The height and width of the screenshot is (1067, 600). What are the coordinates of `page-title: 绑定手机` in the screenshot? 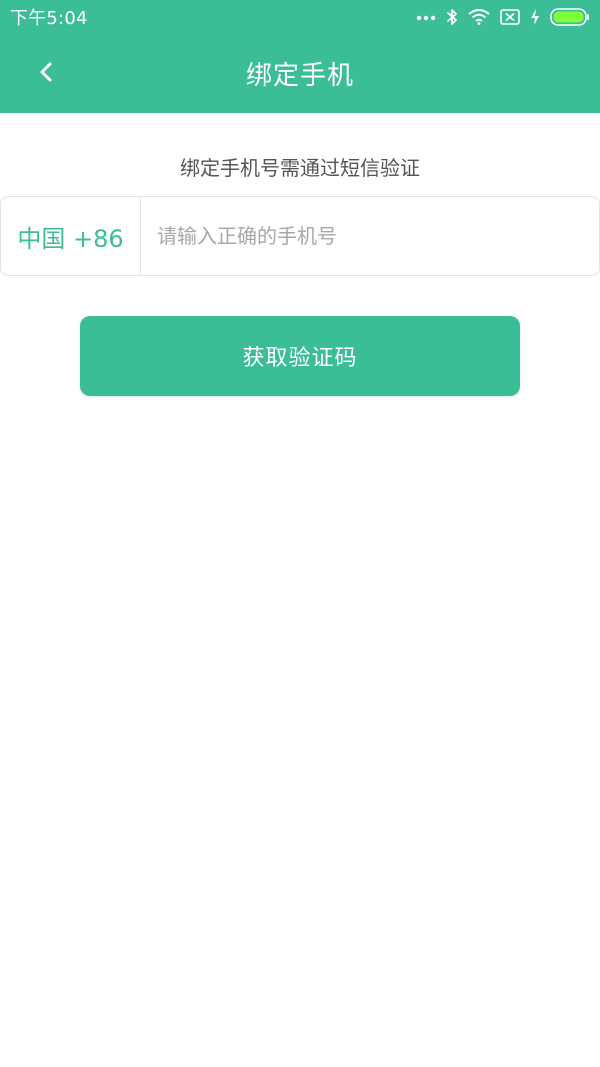 It's located at (299, 76).